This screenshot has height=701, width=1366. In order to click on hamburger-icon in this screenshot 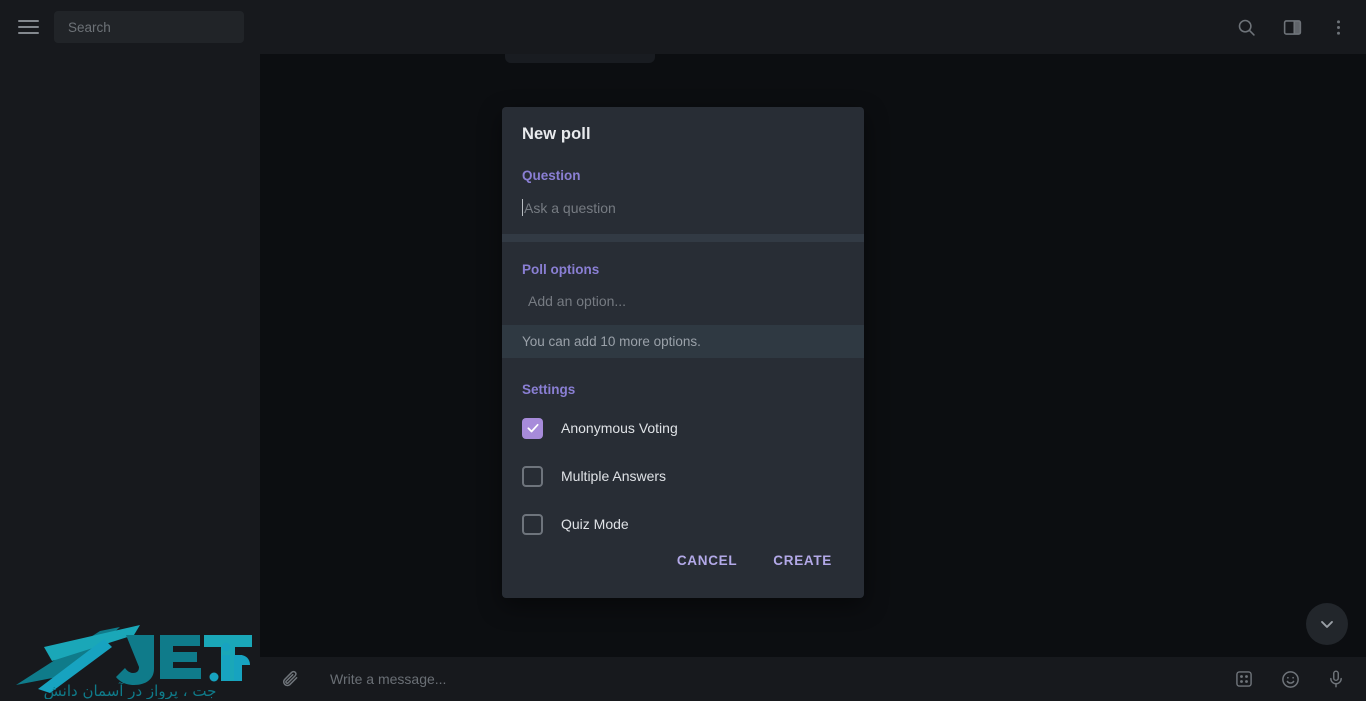, I will do `click(28, 27)`.